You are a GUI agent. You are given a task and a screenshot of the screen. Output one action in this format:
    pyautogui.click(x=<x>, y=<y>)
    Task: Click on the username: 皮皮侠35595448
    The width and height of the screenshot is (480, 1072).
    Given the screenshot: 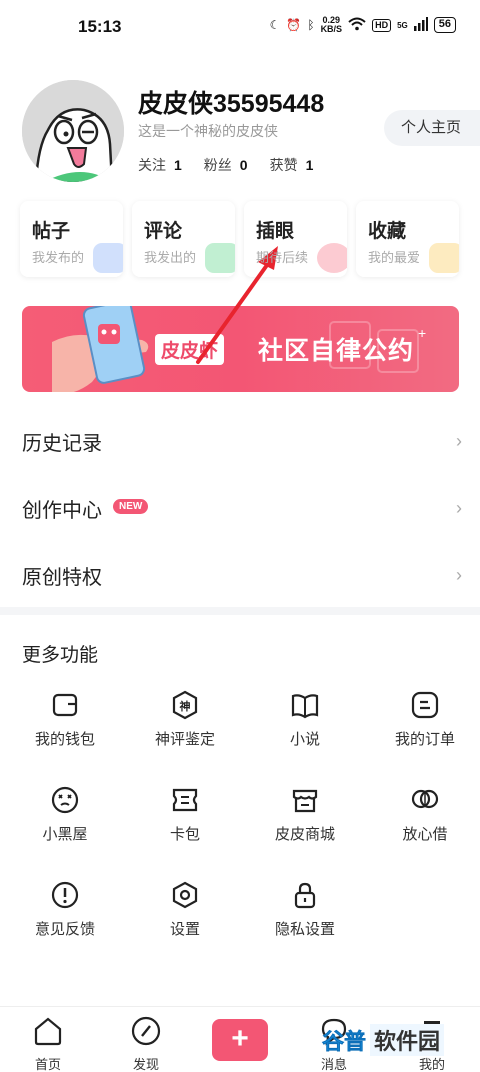 What is the action you would take?
    pyautogui.click(x=231, y=104)
    